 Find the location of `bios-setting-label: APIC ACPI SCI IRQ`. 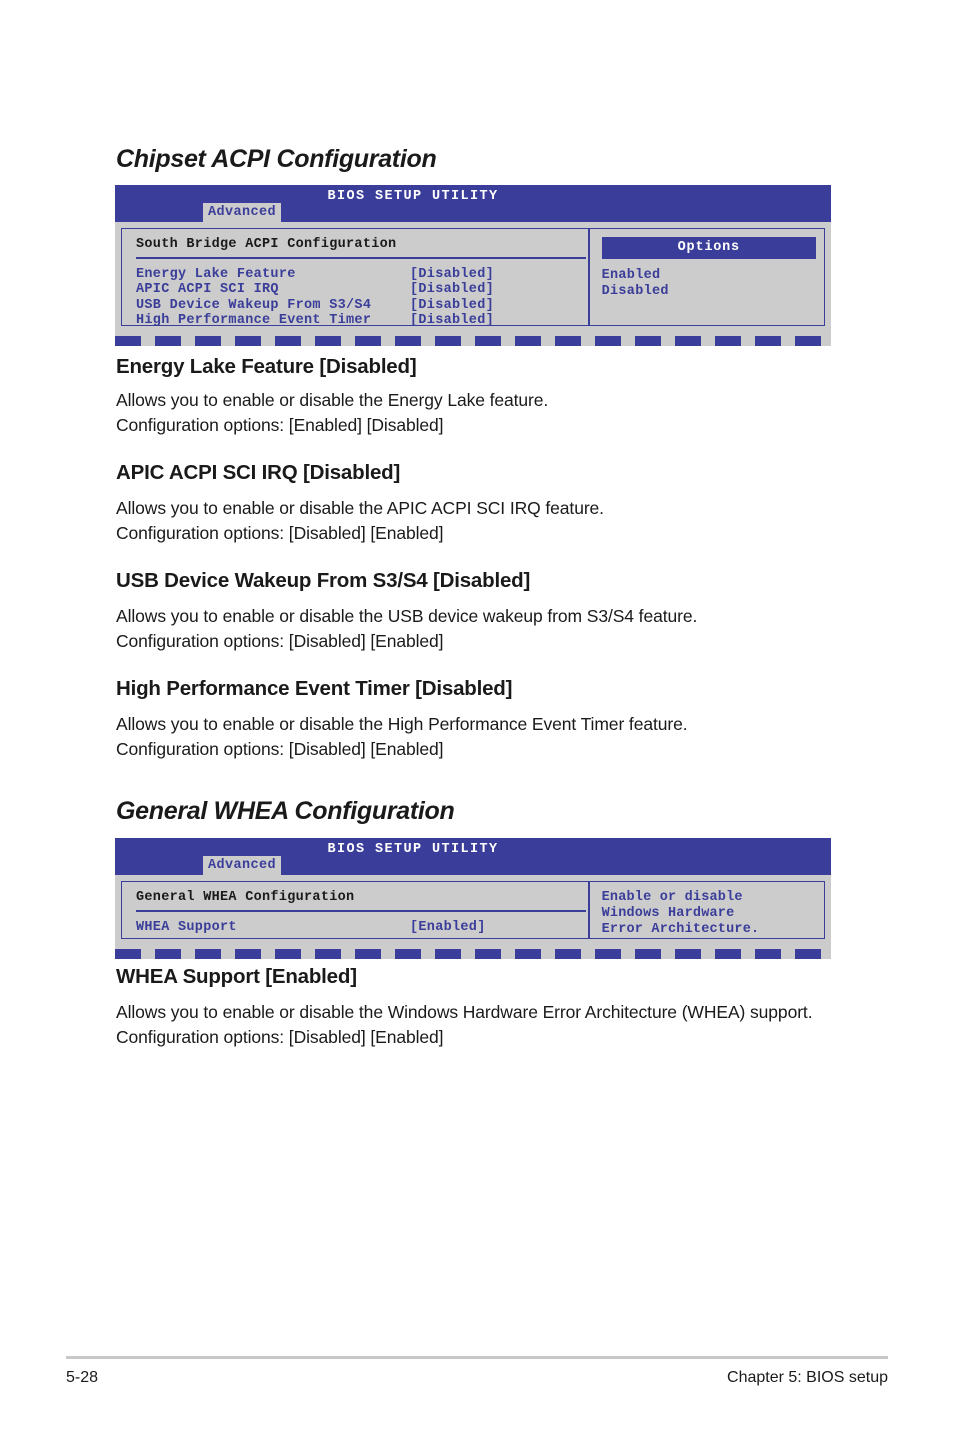

bios-setting-label: APIC ACPI SCI IRQ is located at coordinates (207, 290).